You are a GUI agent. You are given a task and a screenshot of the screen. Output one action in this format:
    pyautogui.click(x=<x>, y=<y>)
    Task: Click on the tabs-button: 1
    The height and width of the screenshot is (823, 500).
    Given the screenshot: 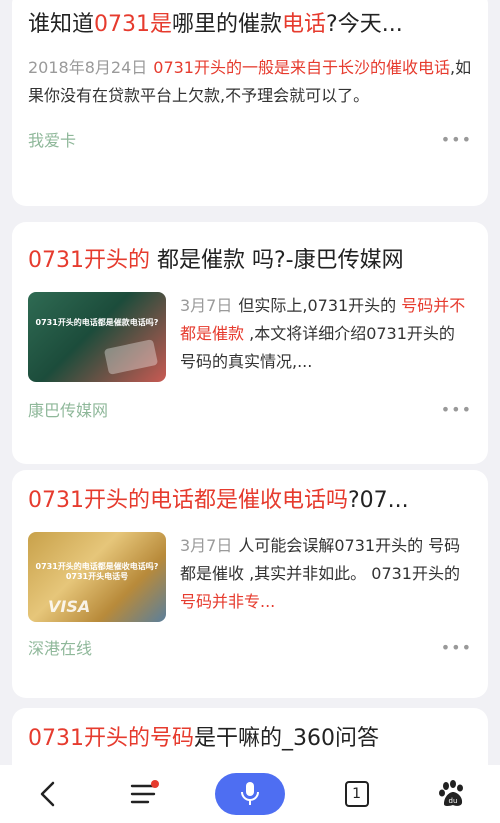 What is the action you would take?
    pyautogui.click(x=357, y=794)
    